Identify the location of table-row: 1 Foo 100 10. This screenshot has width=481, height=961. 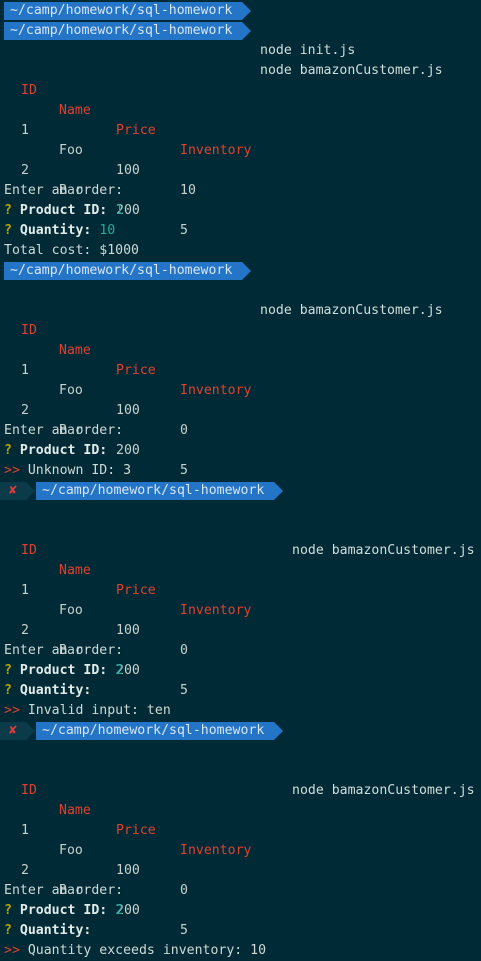
(240, 149).